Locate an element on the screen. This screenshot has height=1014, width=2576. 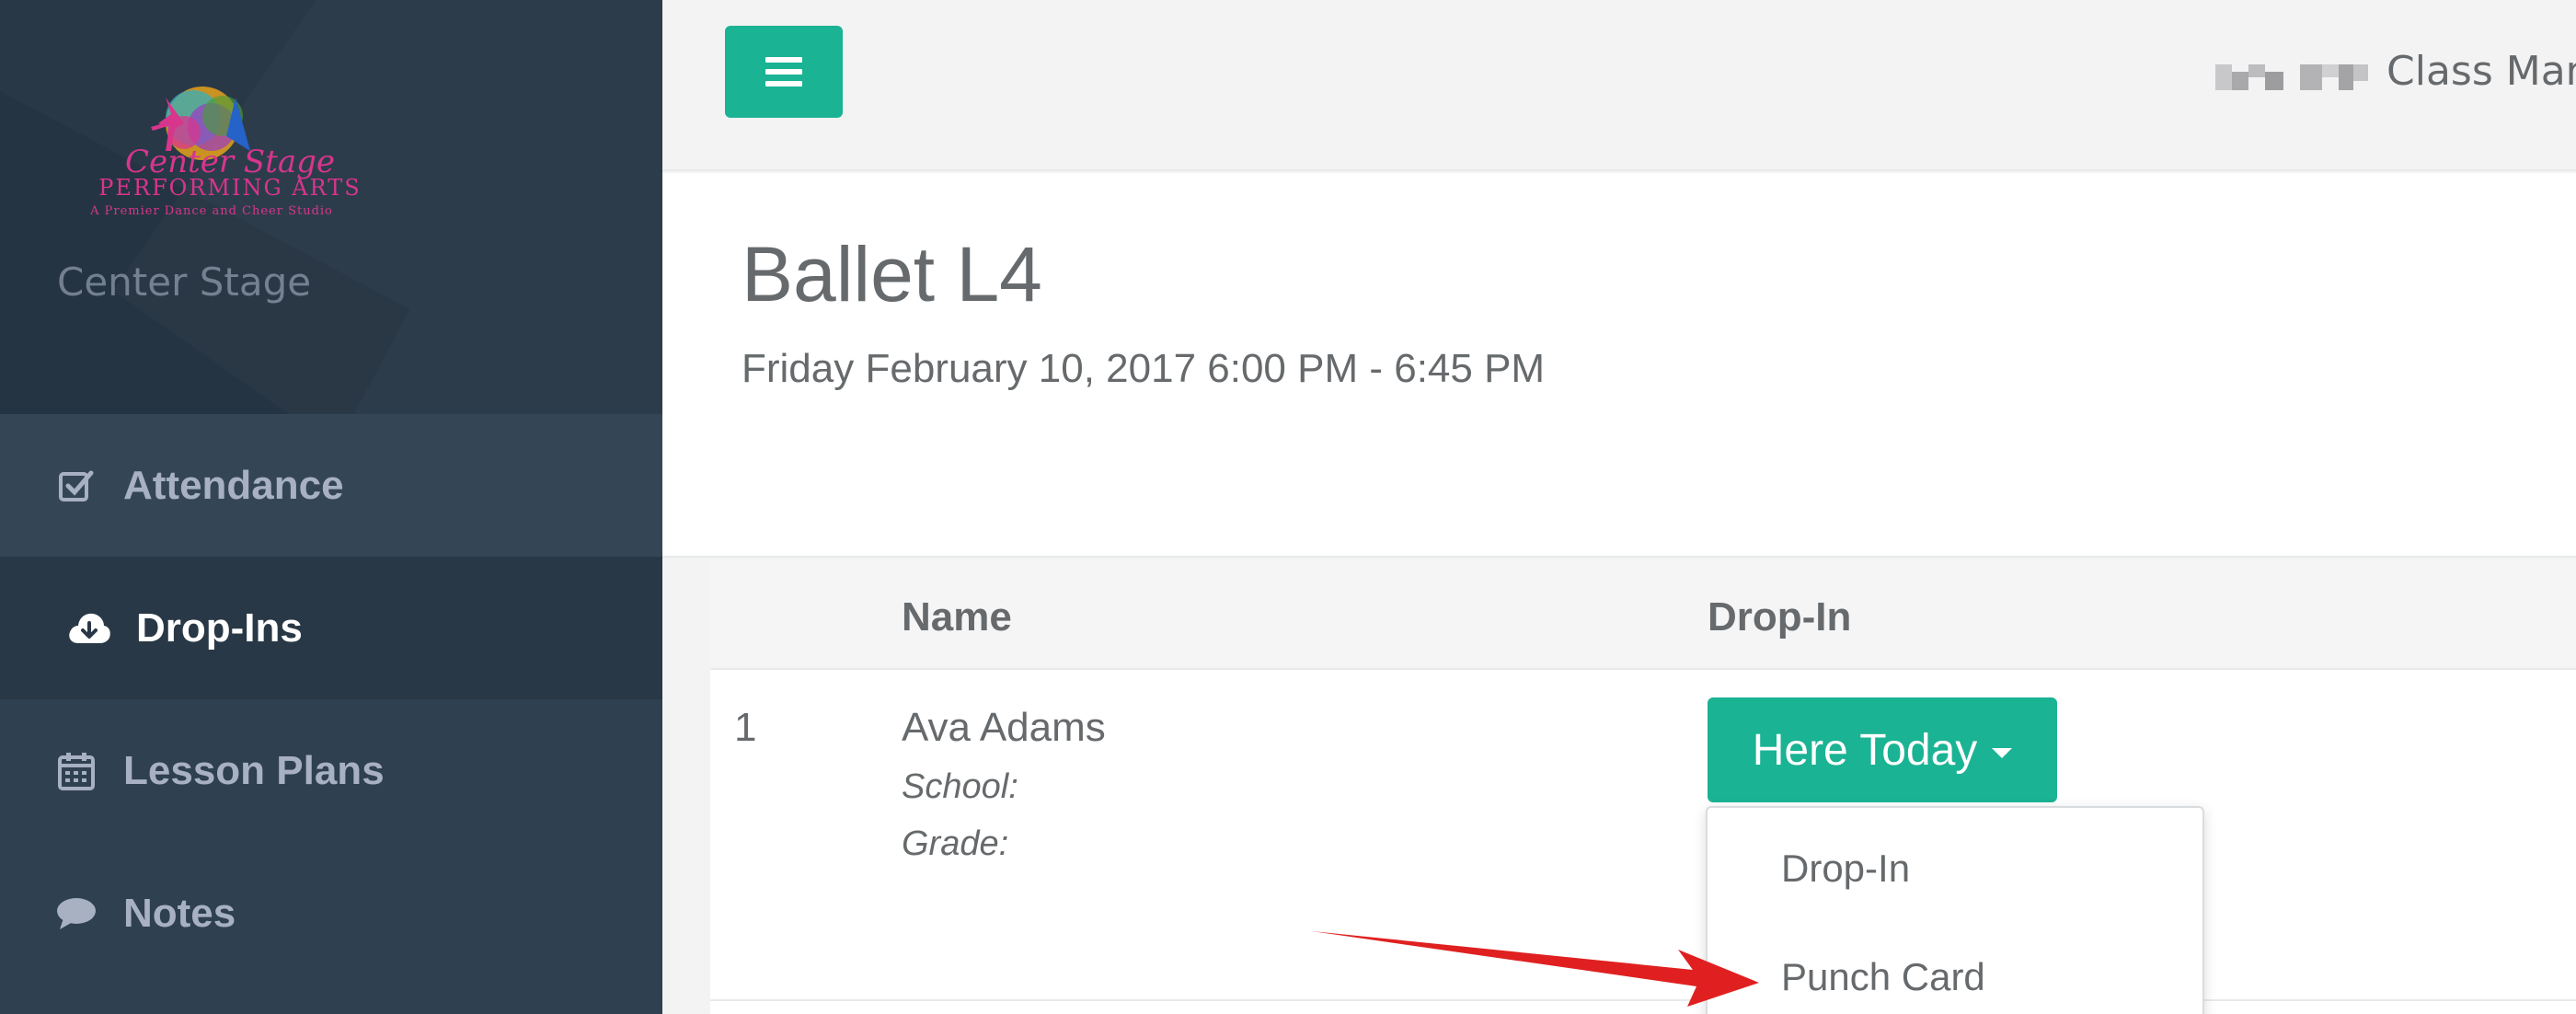
menu-item-punch-card: Punch Card is located at coordinates (1883, 977).